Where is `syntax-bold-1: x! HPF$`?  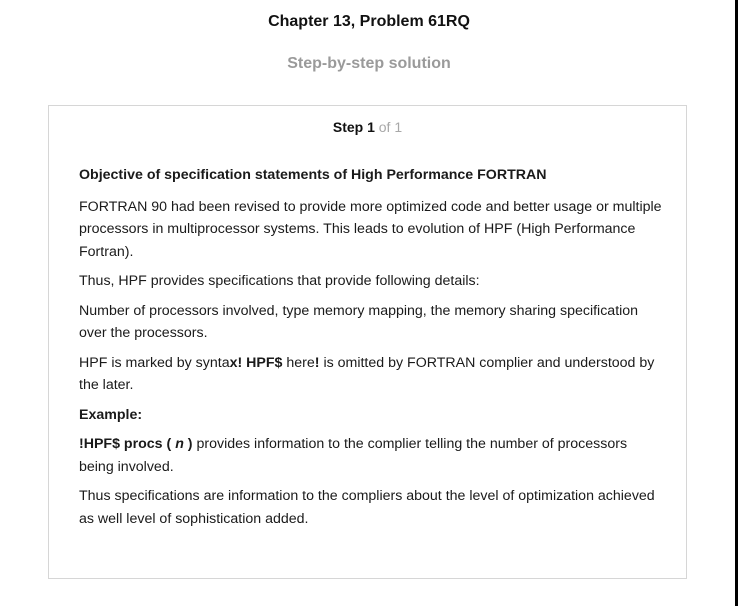
syntax-bold-1: x! HPF$ is located at coordinates (256, 362).